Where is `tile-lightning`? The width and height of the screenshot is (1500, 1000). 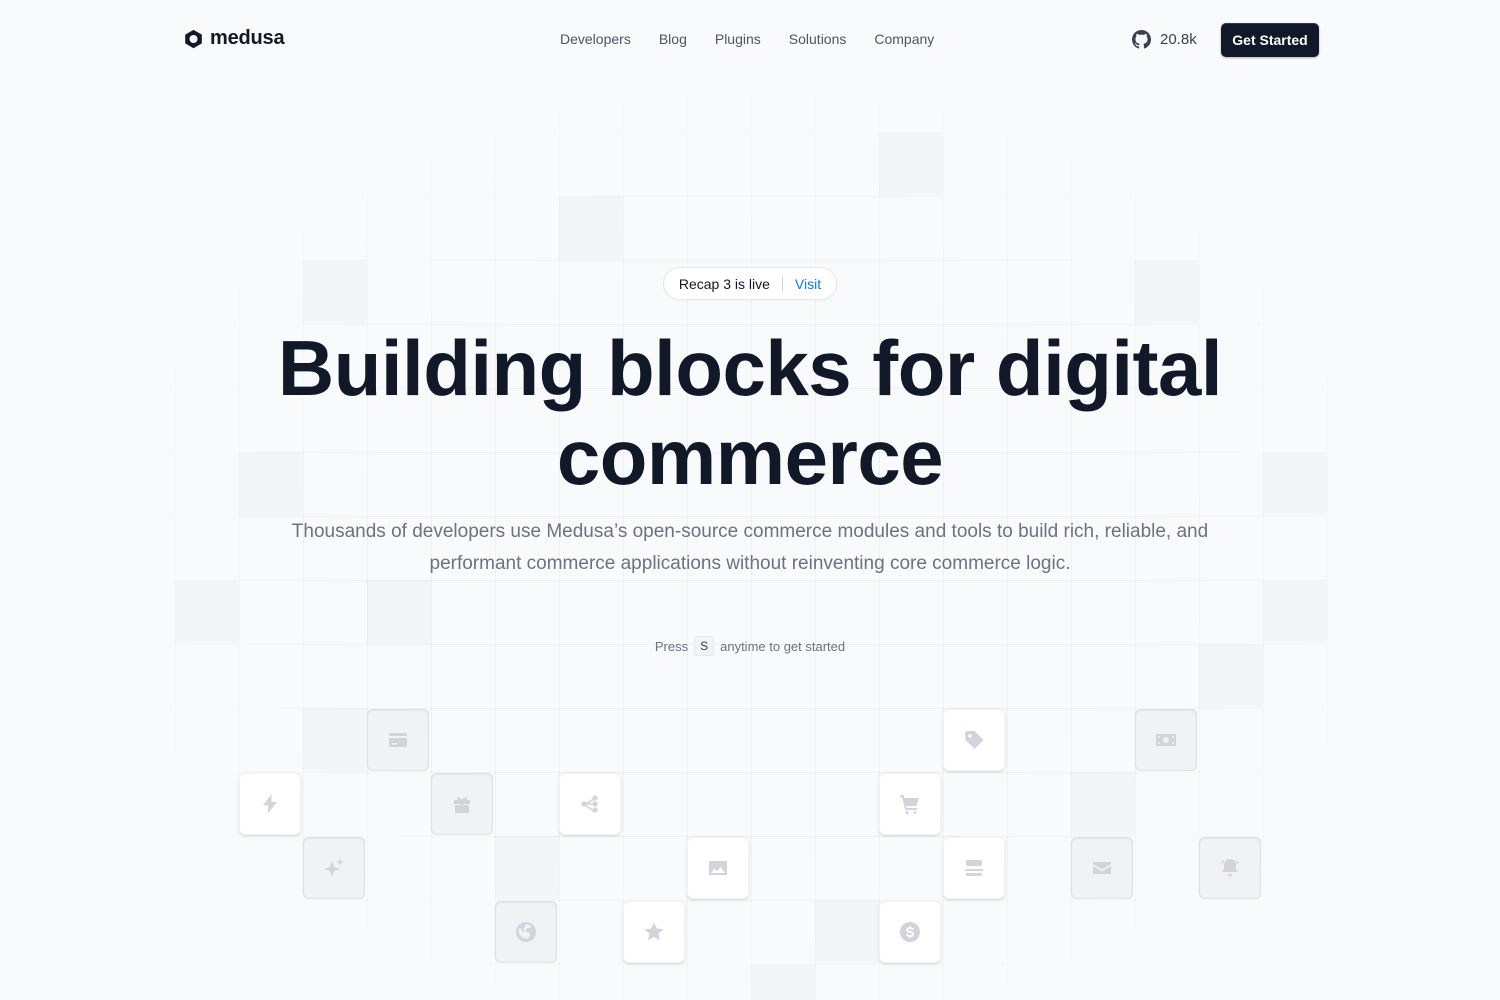
tile-lightning is located at coordinates (270, 804).